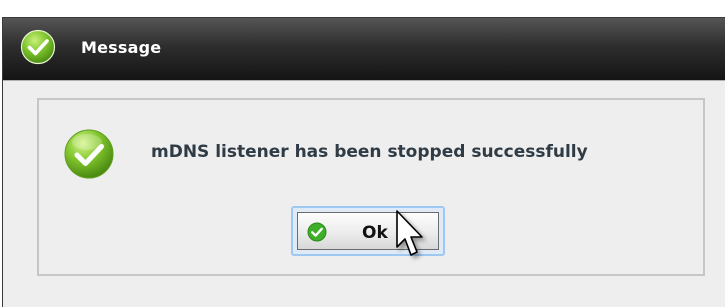 Image resolution: width=725 pixels, height=307 pixels. What do you see at coordinates (409, 233) in the screenshot?
I see `mouse-pointer-icon` at bounding box center [409, 233].